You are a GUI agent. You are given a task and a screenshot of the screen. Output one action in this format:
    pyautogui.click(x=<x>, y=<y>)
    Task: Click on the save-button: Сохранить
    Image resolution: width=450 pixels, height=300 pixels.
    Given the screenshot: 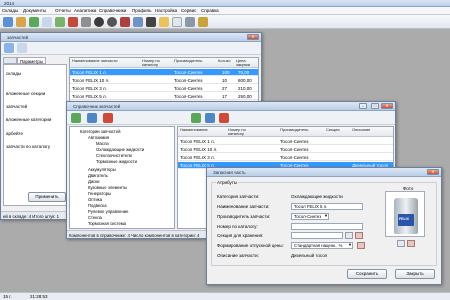 What is the action you would take?
    pyautogui.click(x=367, y=274)
    